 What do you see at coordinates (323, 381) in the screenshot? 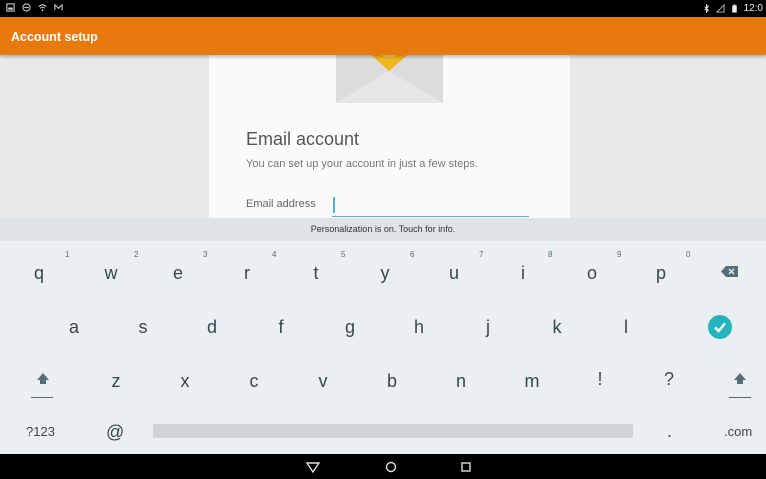
I see `key-v: v` at bounding box center [323, 381].